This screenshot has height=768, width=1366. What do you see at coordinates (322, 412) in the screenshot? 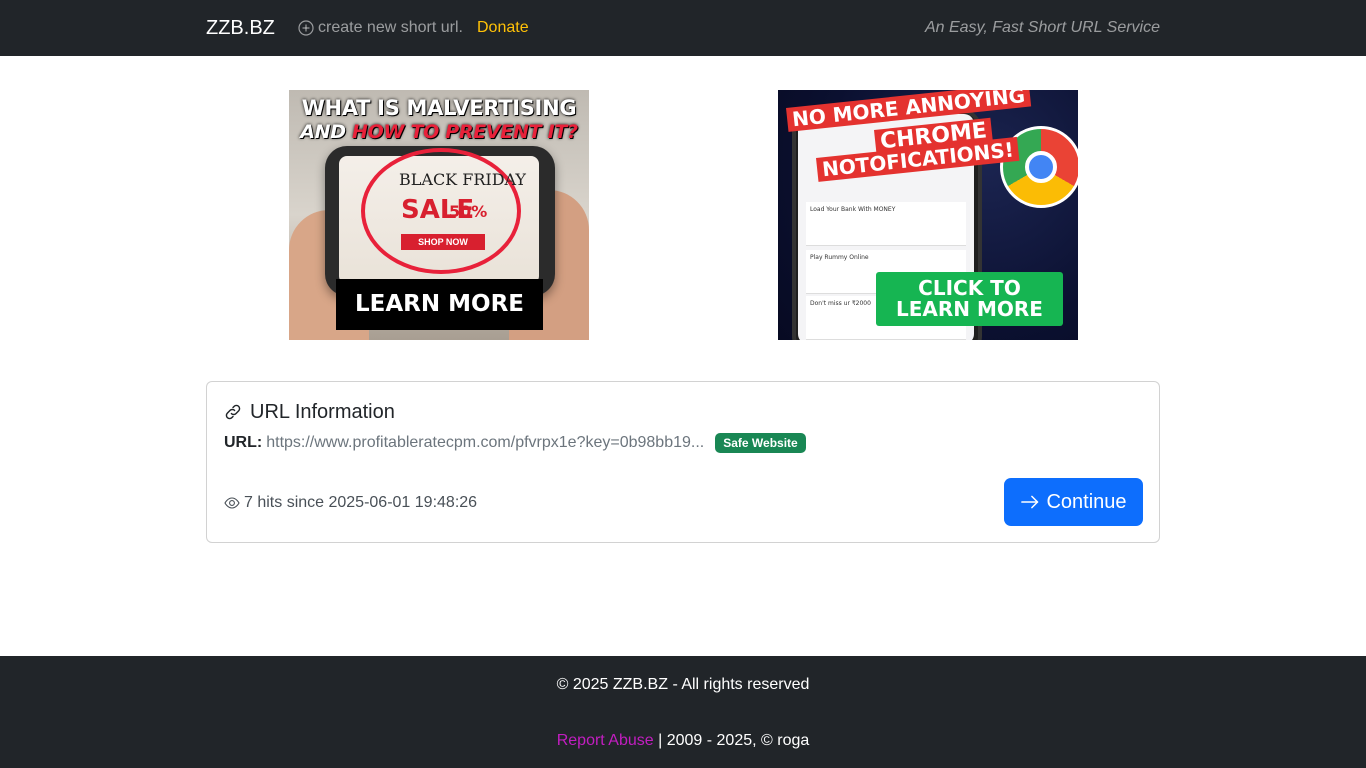
I see `card-title-text: URL Information` at bounding box center [322, 412].